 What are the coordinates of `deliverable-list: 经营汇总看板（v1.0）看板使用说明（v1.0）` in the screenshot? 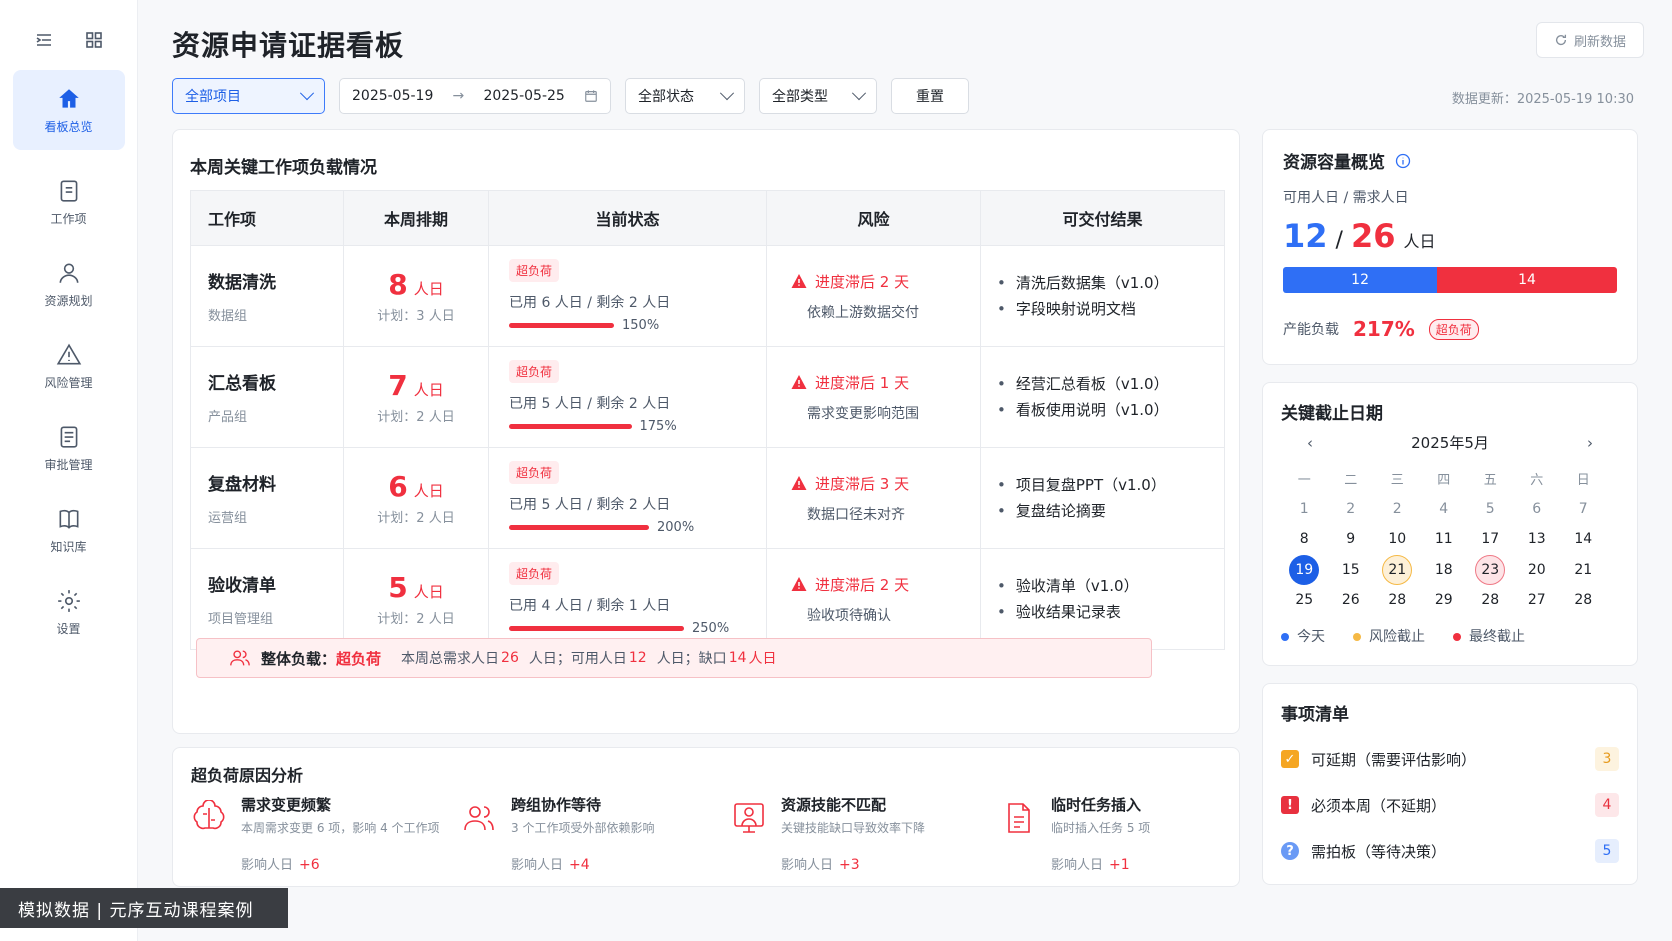 It's located at (1110, 397).